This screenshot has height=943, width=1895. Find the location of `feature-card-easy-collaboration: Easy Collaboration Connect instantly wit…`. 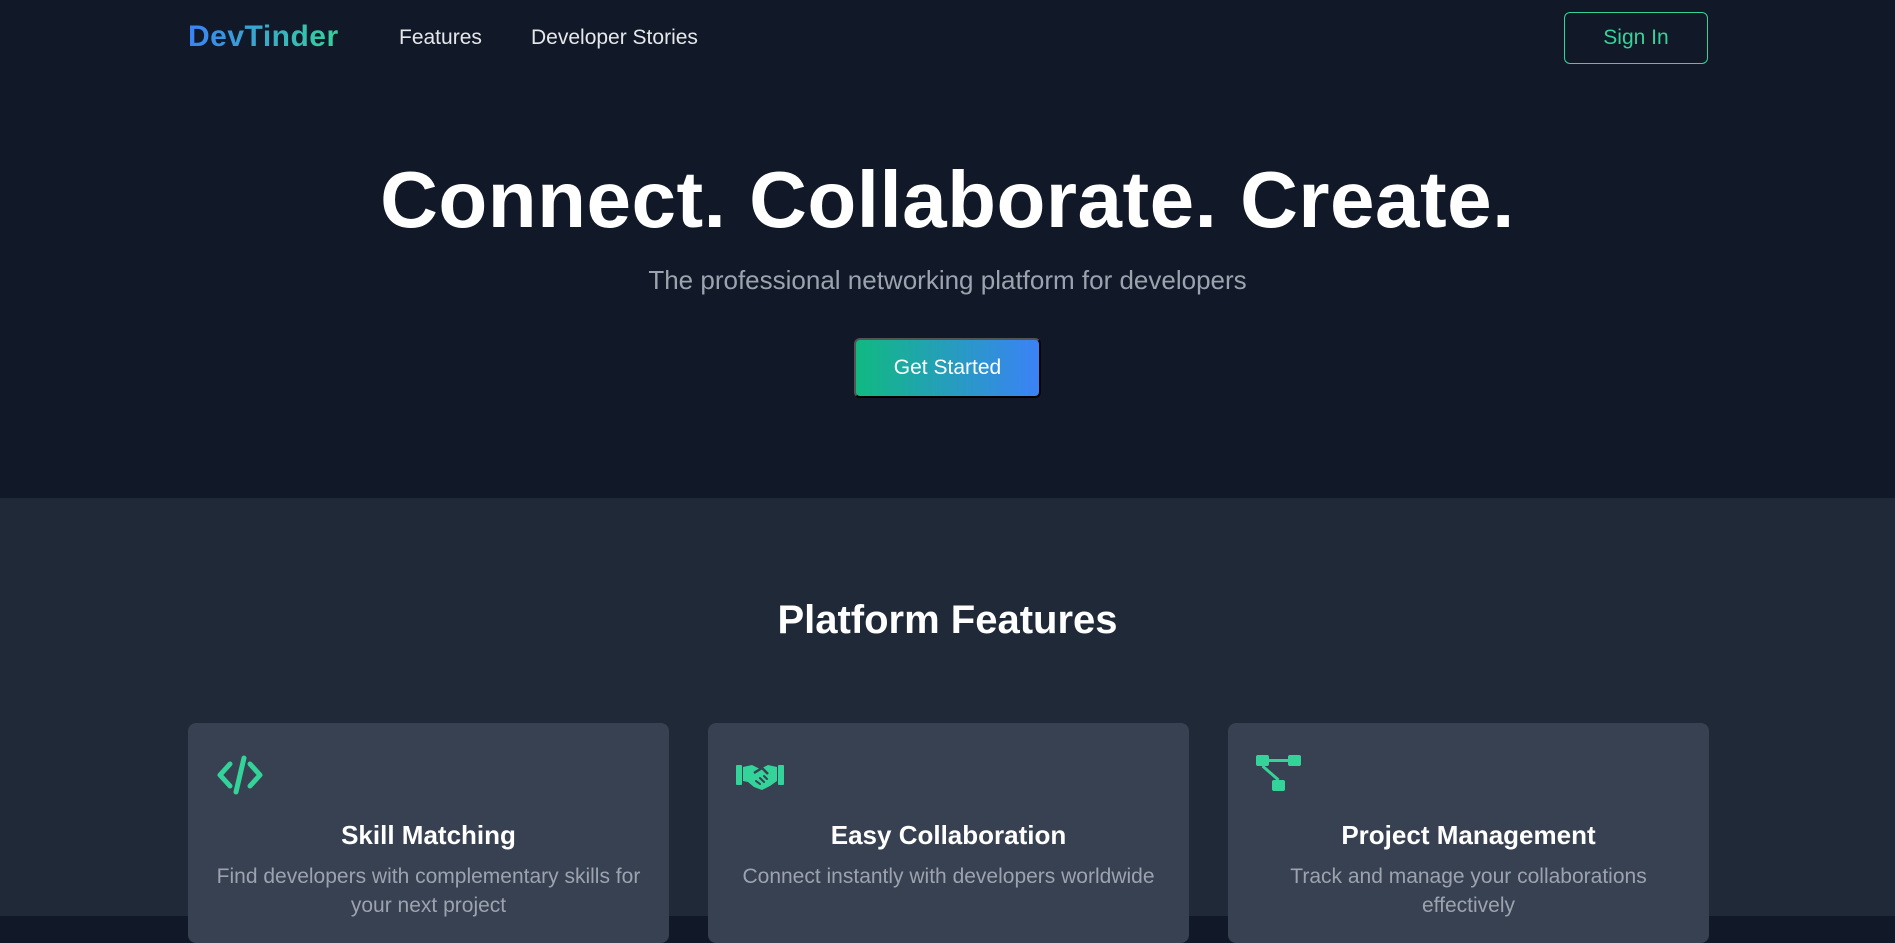

feature-card-easy-collaboration: Easy Collaboration Connect instantly wit… is located at coordinates (948, 833).